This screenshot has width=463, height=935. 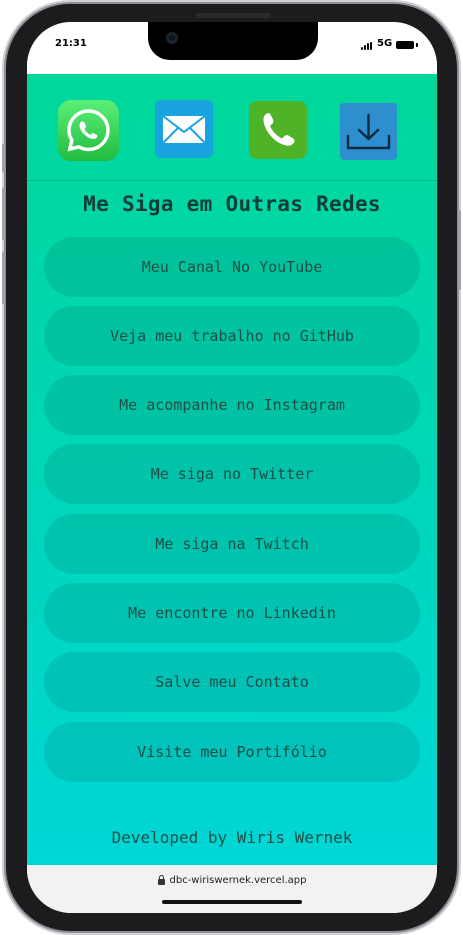 What do you see at coordinates (405, 45) in the screenshot?
I see `battery-icon` at bounding box center [405, 45].